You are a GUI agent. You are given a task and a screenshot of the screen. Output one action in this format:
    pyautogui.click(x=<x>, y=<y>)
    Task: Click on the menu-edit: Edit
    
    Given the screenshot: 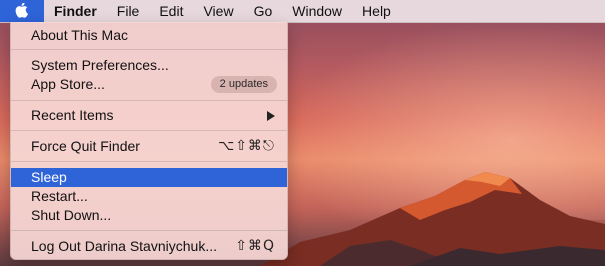 What is the action you would take?
    pyautogui.click(x=171, y=11)
    